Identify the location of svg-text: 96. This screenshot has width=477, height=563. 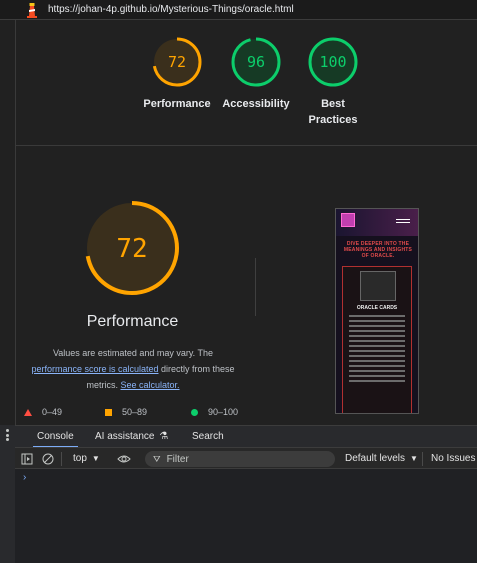
(256, 62).